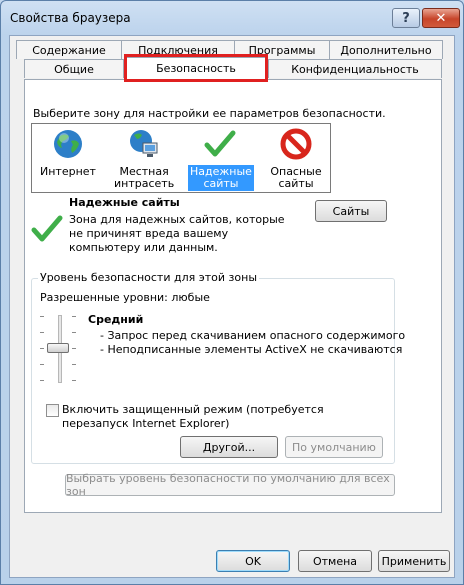 This screenshot has height=585, width=464. What do you see at coordinates (70, 18) in the screenshot?
I see `window-title: Свойства браузера` at bounding box center [70, 18].